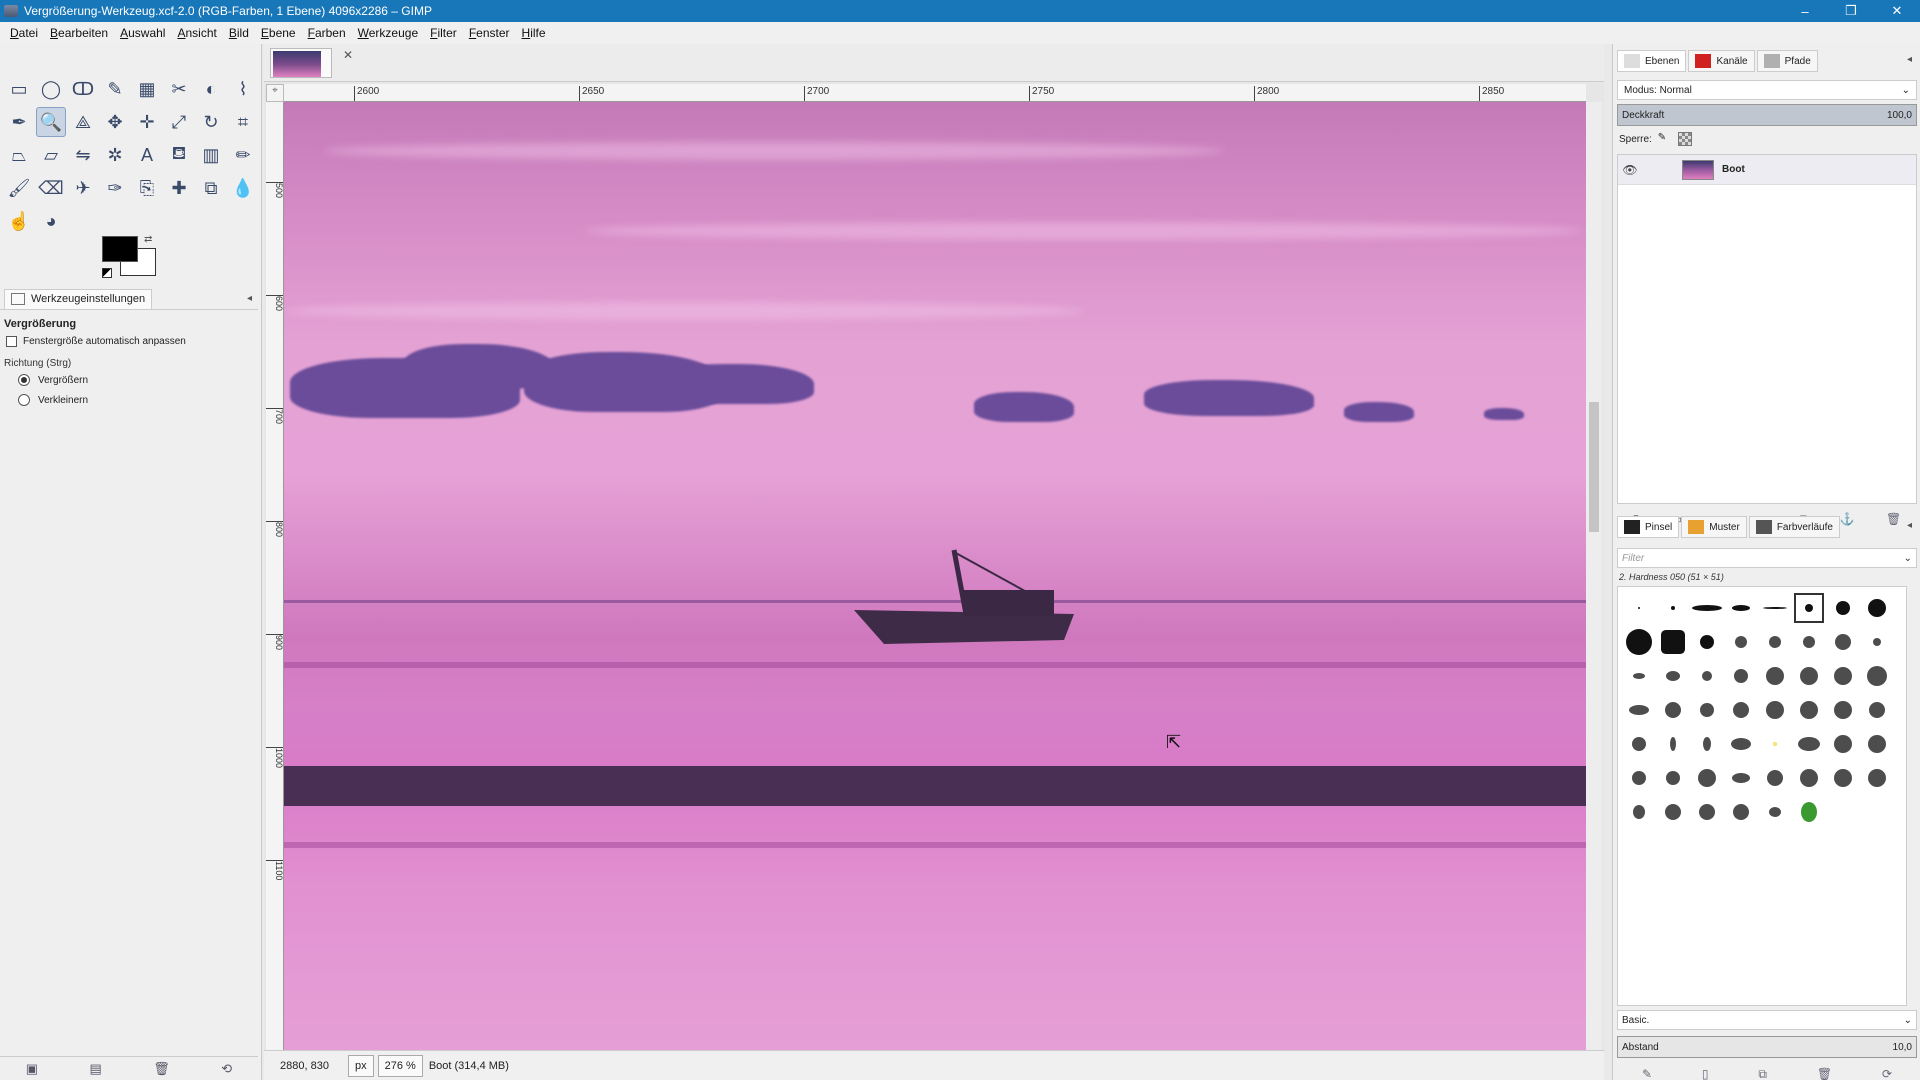 The image size is (1920, 1080). What do you see at coordinates (534, 33) in the screenshot?
I see `menu-hilfe: Hilfe` at bounding box center [534, 33].